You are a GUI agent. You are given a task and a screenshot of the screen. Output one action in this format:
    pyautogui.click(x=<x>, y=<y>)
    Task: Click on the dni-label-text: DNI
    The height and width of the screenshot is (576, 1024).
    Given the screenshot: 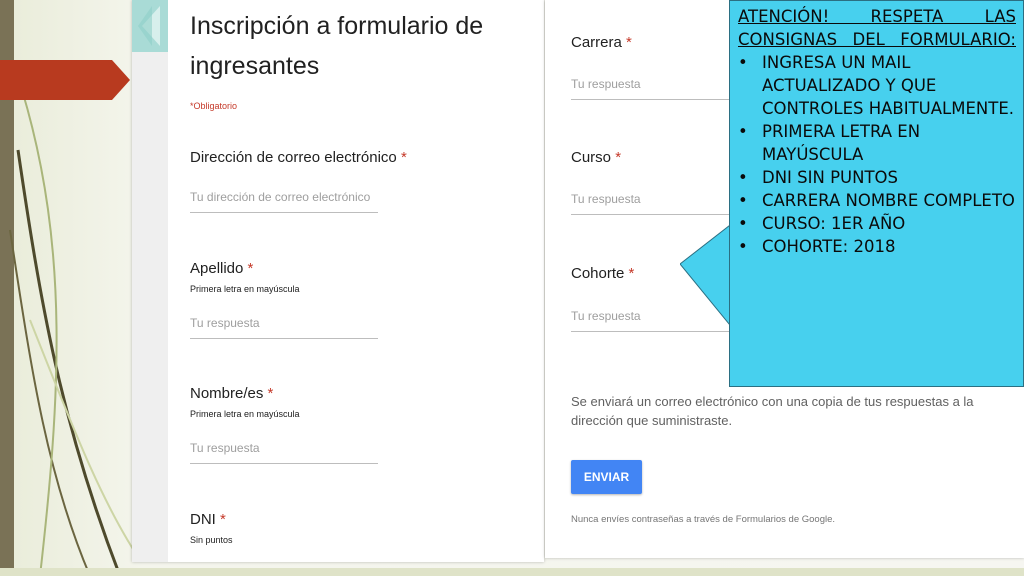 What is the action you would take?
    pyautogui.click(x=203, y=519)
    